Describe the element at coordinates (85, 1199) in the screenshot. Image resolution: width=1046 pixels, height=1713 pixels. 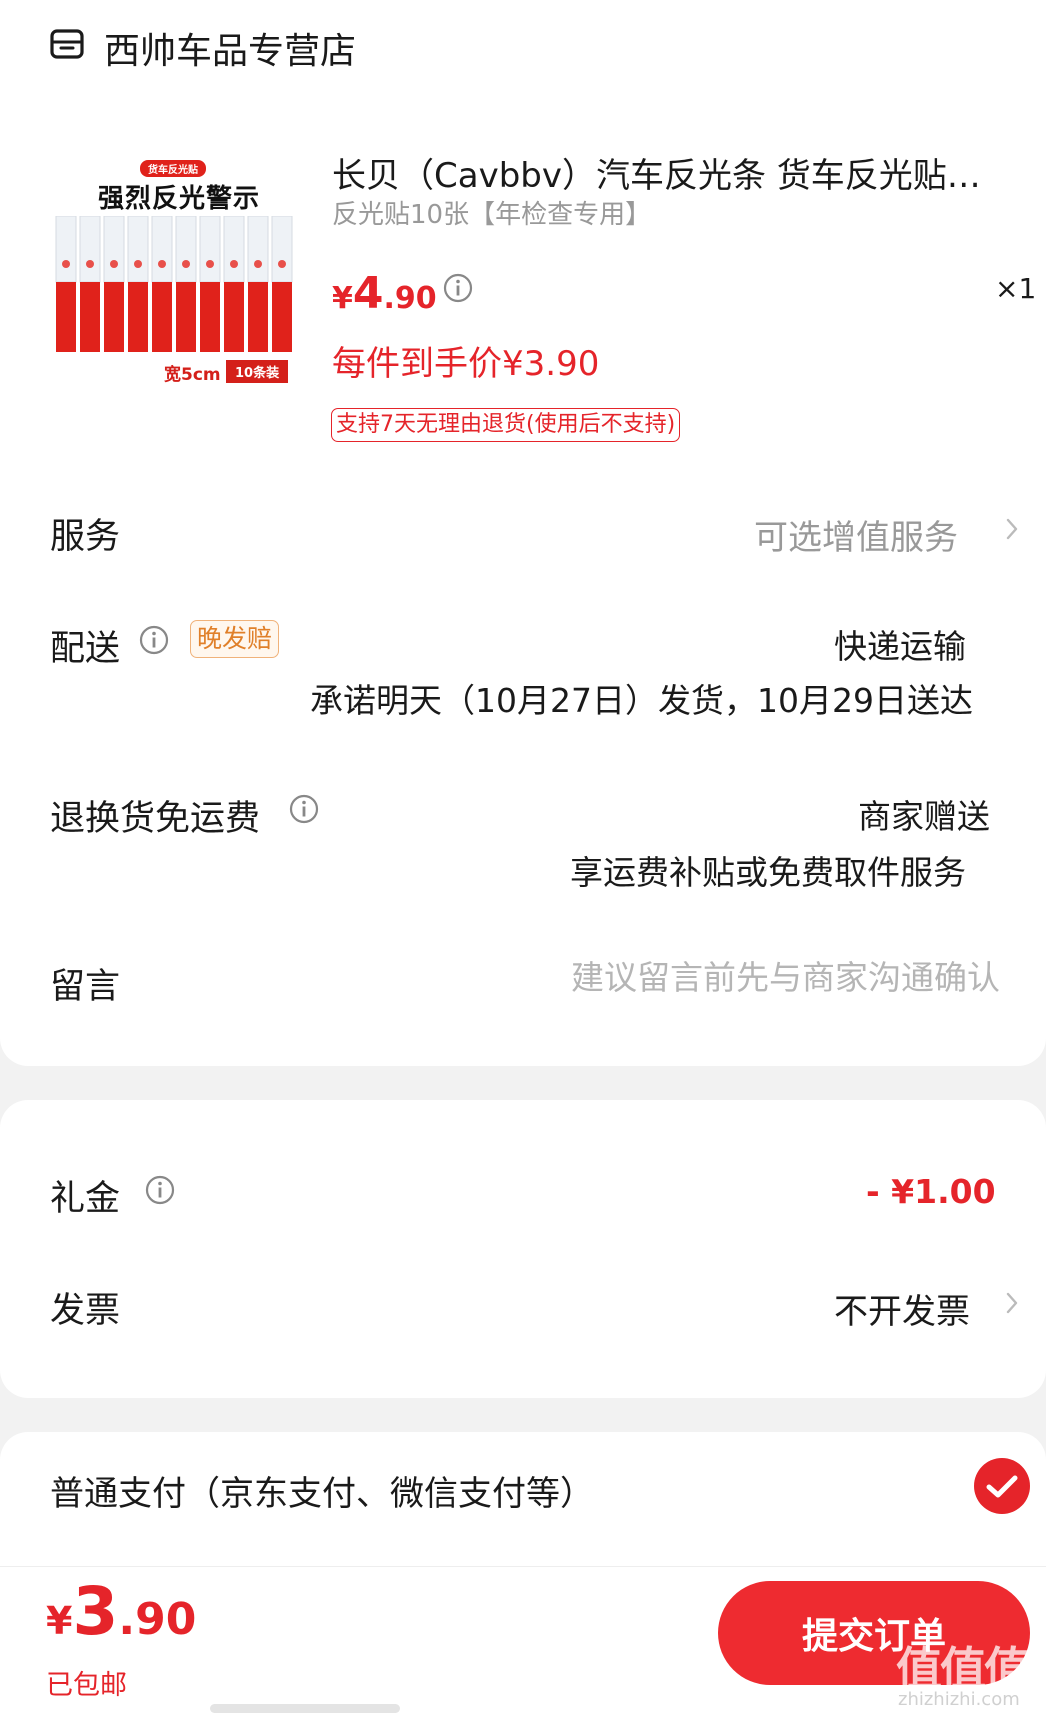
I see `gift-money-label: 礼金` at that location.